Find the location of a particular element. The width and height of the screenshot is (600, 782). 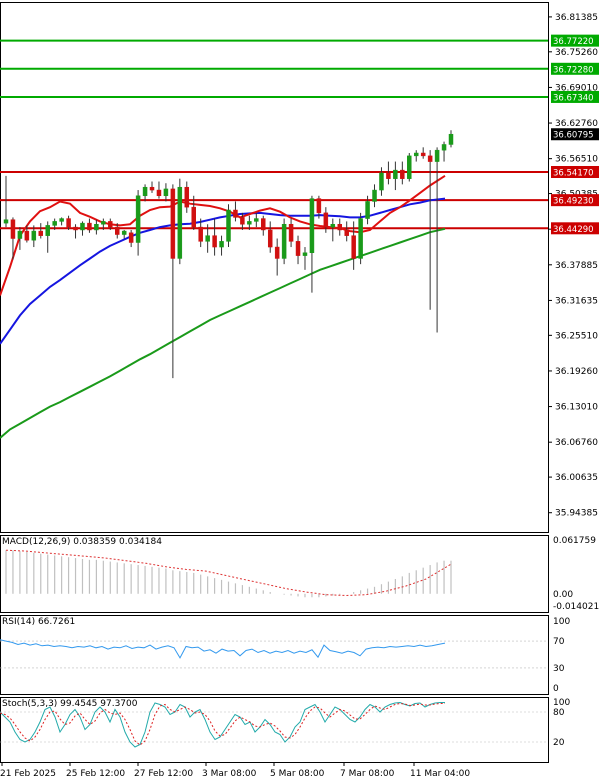

support-price-label: 36.44290 is located at coordinates (573, 230).